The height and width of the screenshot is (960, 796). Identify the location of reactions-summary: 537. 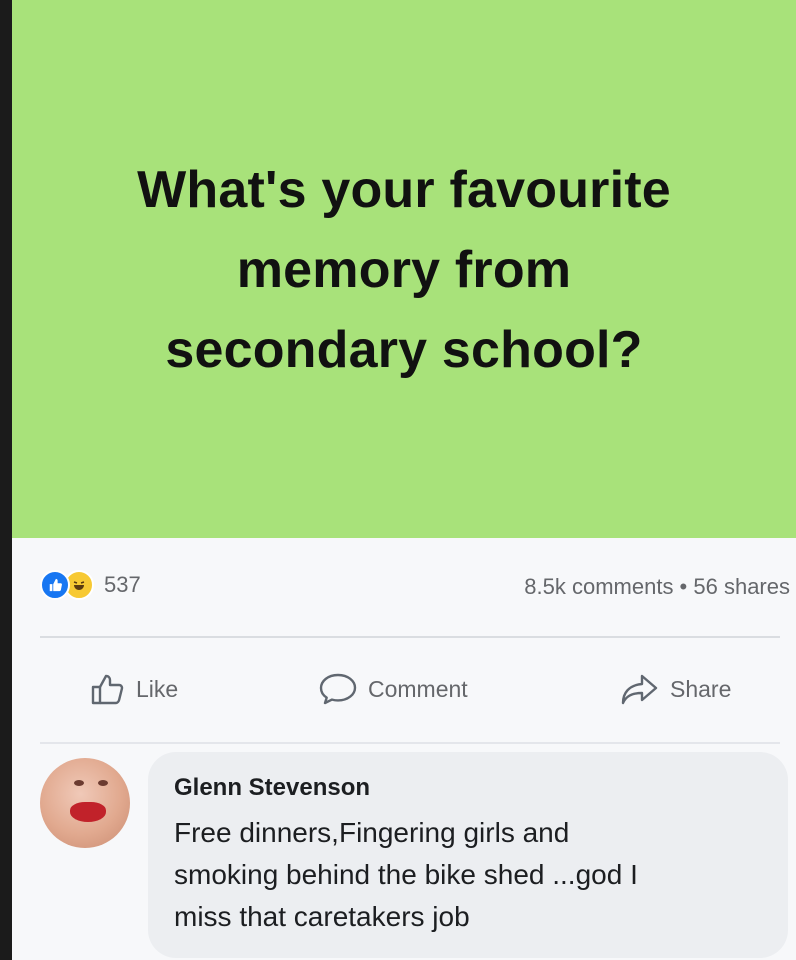
(90, 585).